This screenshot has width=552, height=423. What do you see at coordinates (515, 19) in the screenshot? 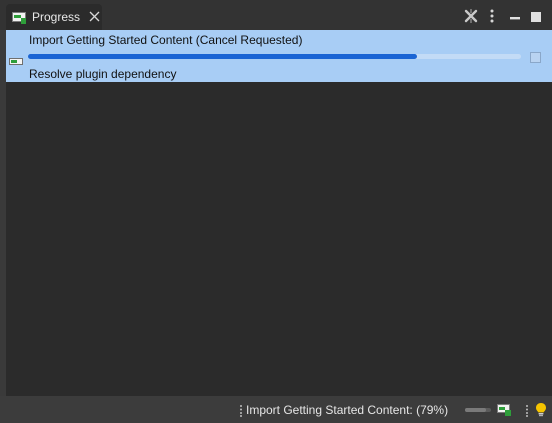
I see `minimize-icon` at bounding box center [515, 19].